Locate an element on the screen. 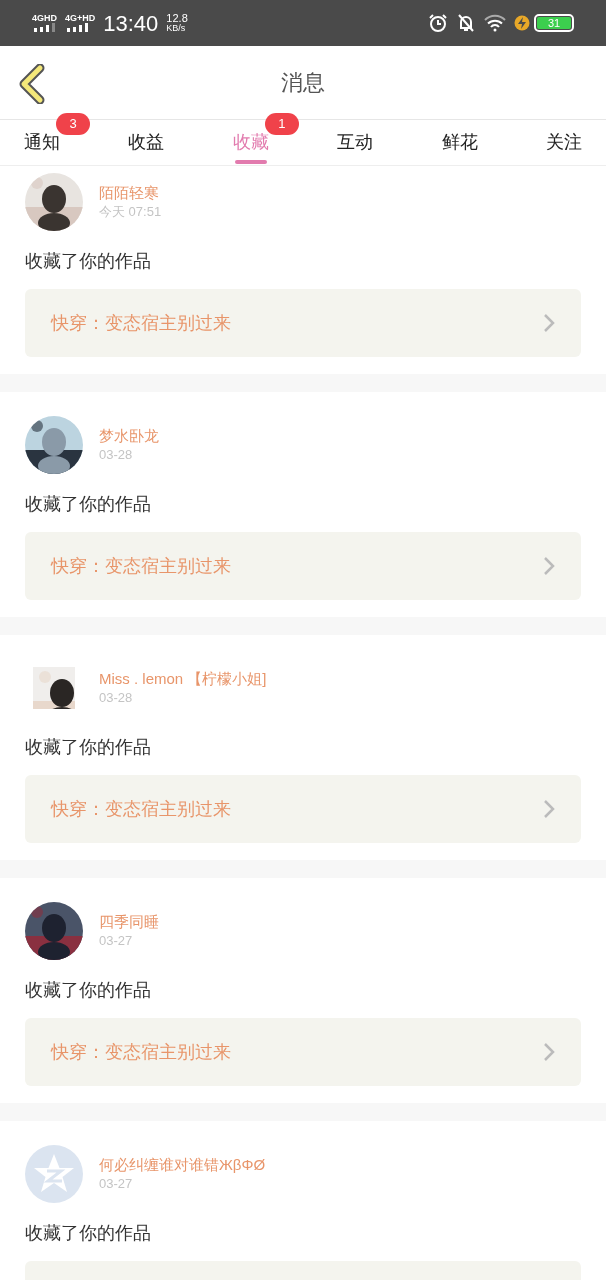 This screenshot has height=1280, width=606. default-avatar-icon is located at coordinates (54, 1174).